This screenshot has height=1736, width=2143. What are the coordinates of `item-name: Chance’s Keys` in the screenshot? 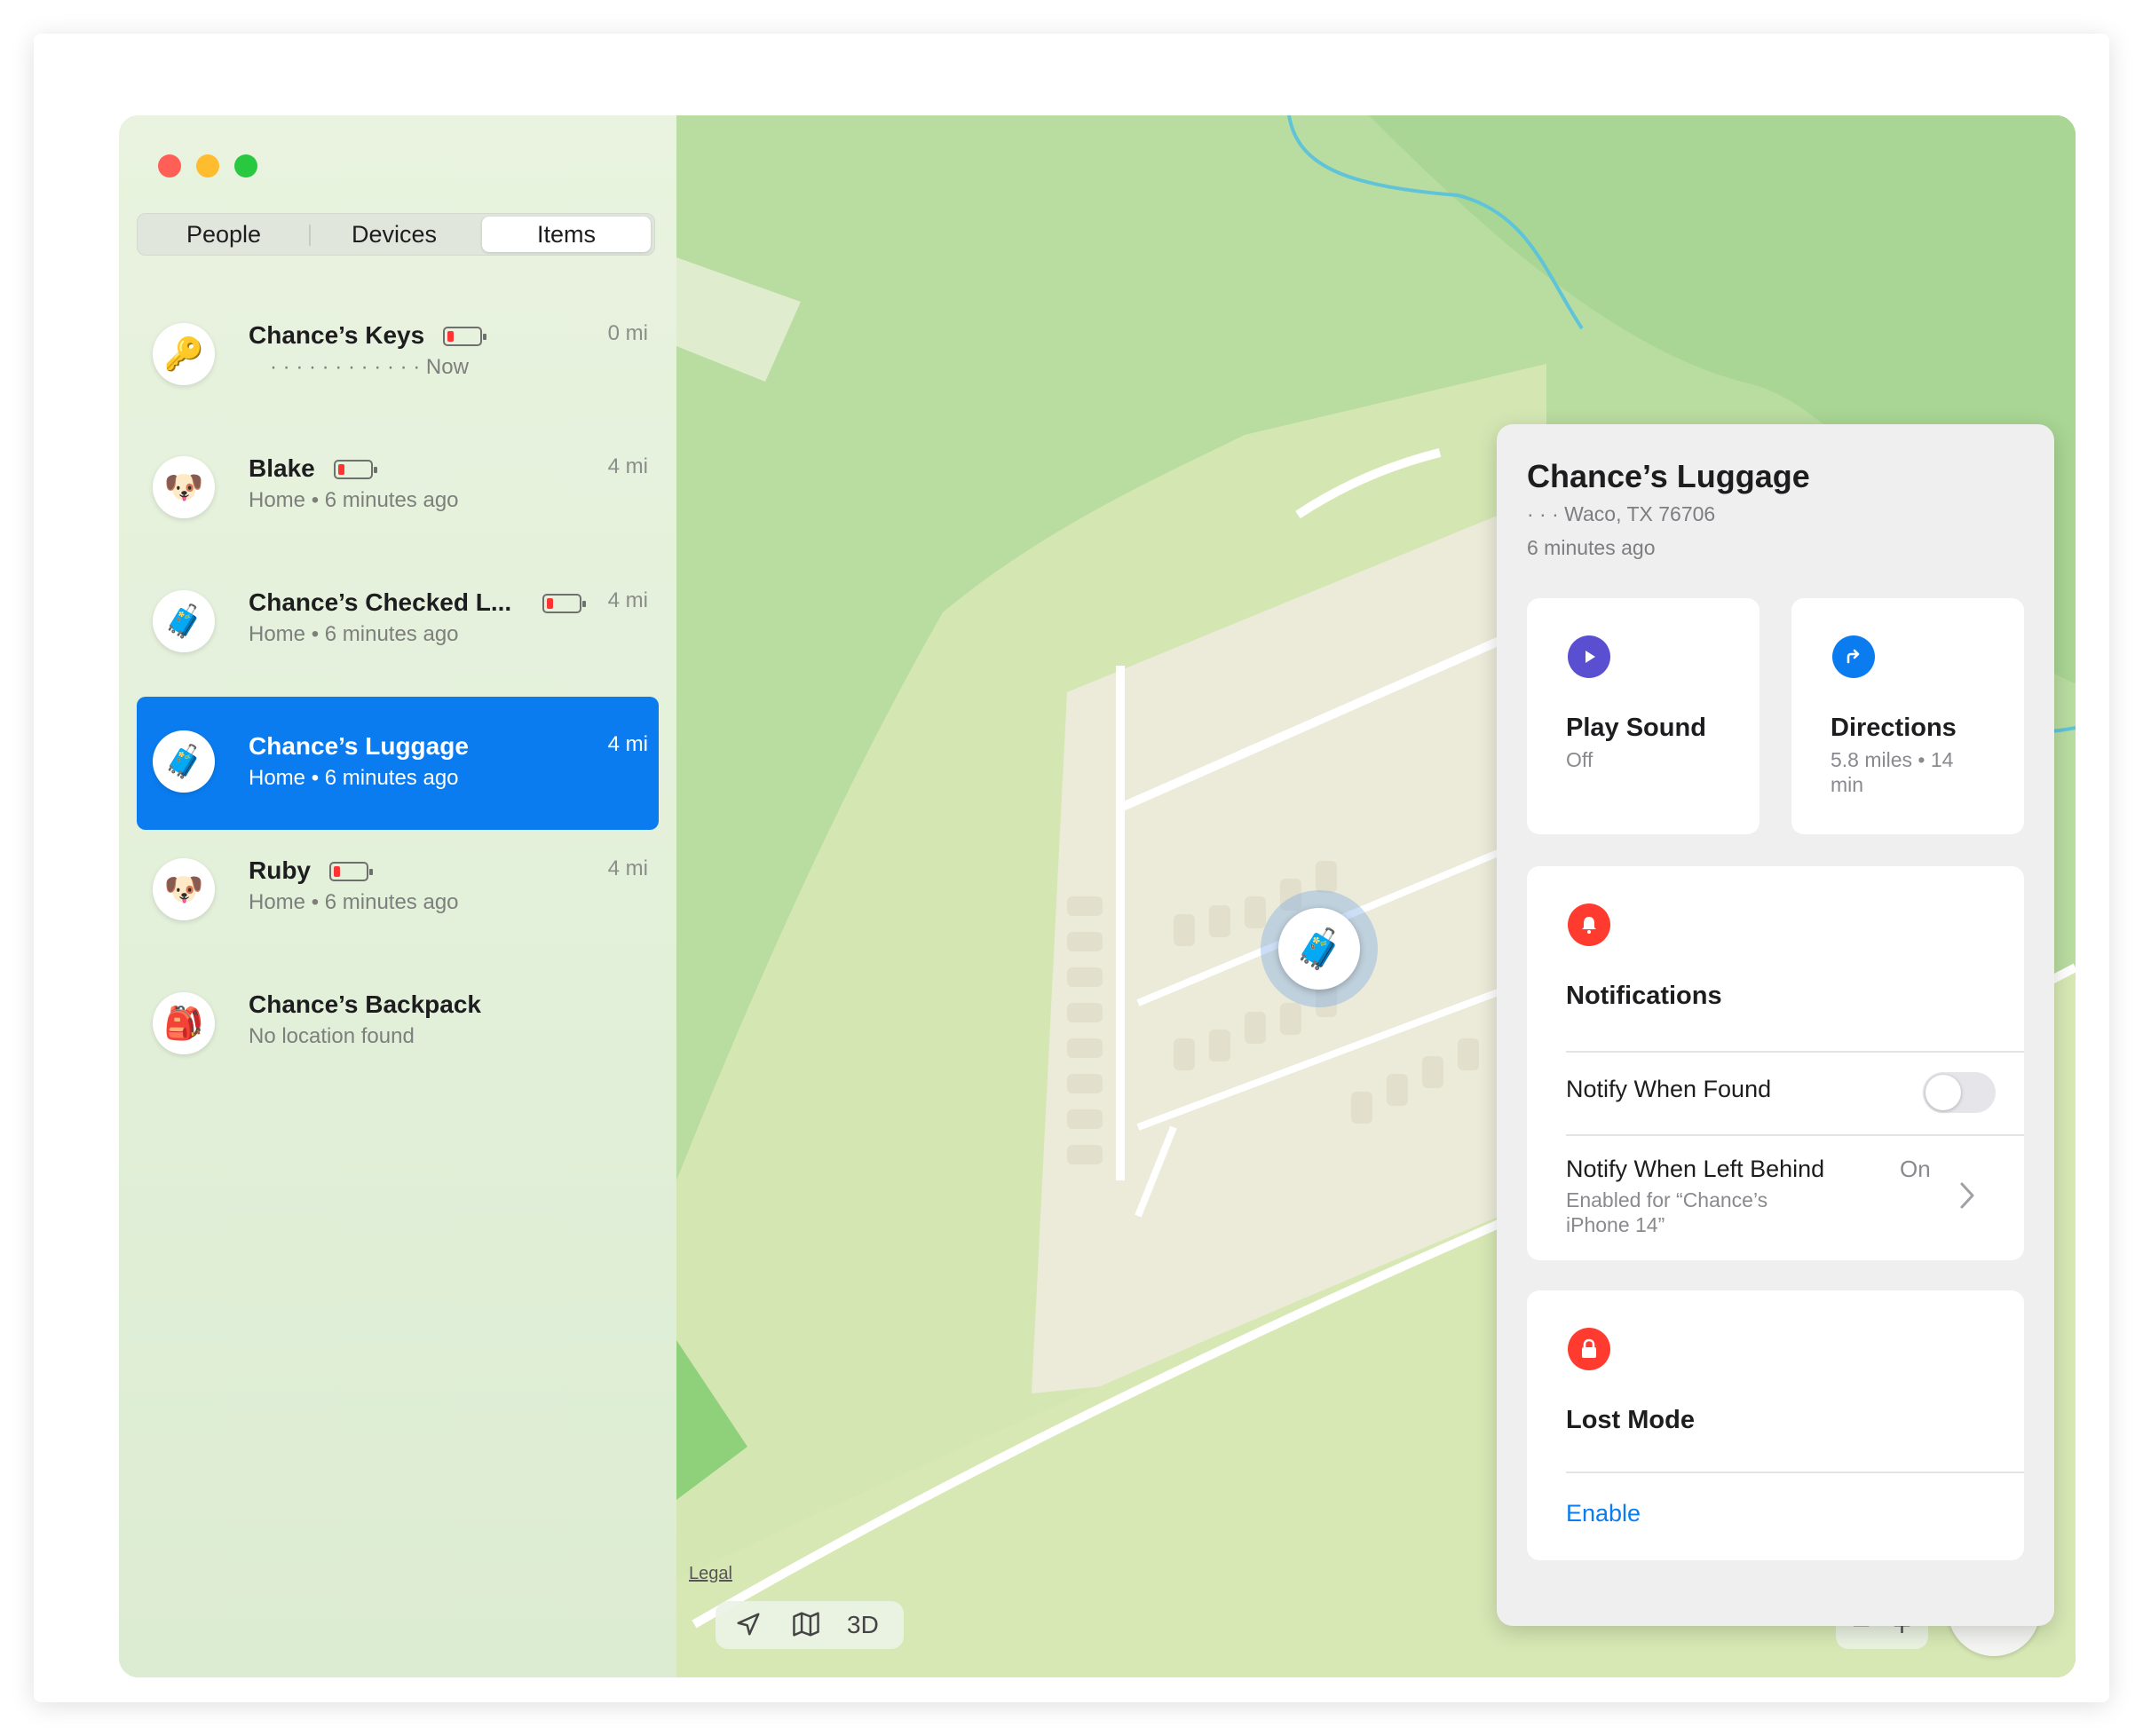 It's located at (337, 335).